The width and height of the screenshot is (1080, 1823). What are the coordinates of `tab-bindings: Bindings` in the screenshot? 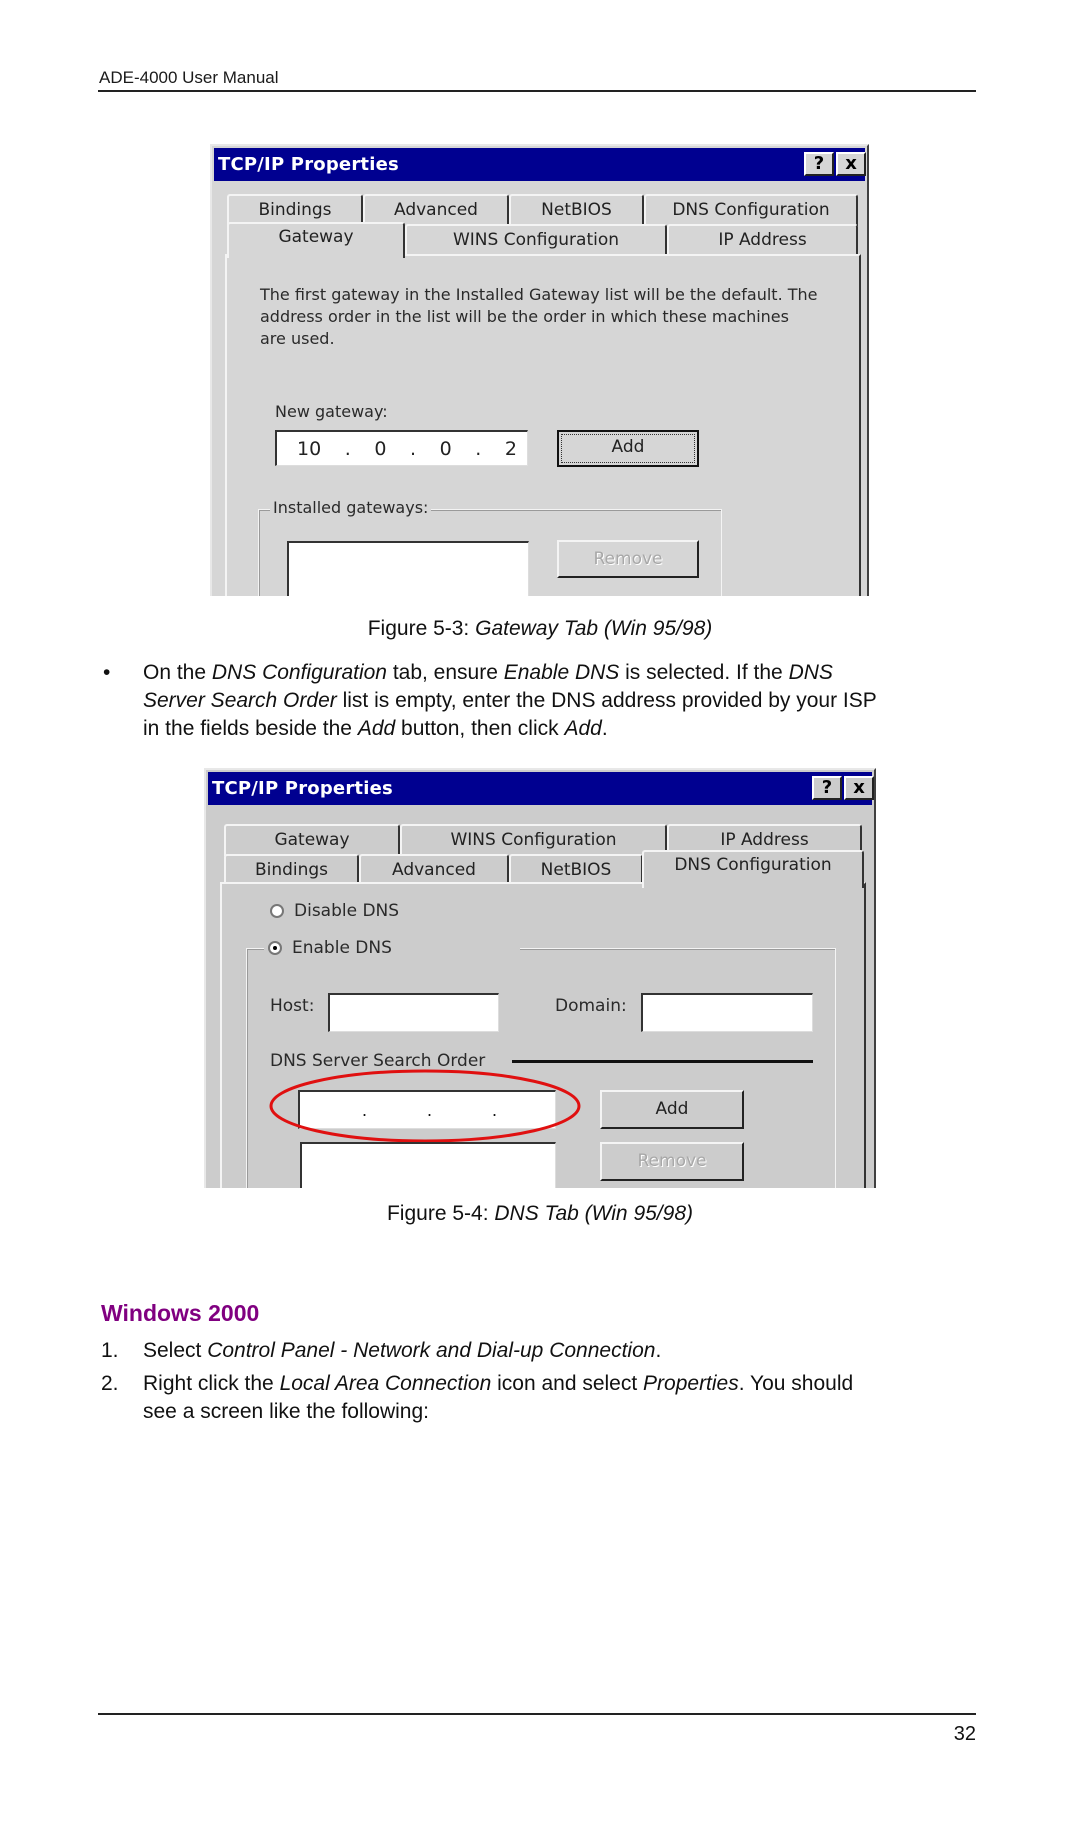 It's located at (291, 869).